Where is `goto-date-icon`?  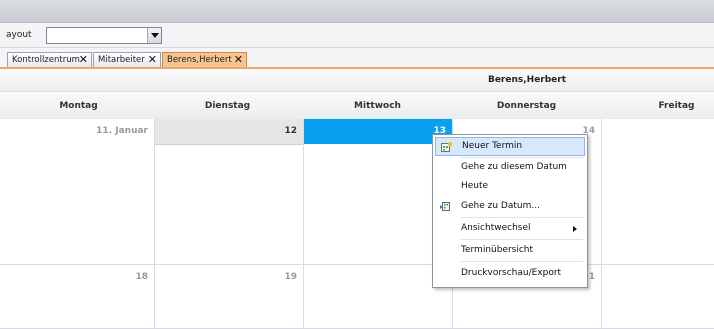
goto-date-icon is located at coordinates (445, 206).